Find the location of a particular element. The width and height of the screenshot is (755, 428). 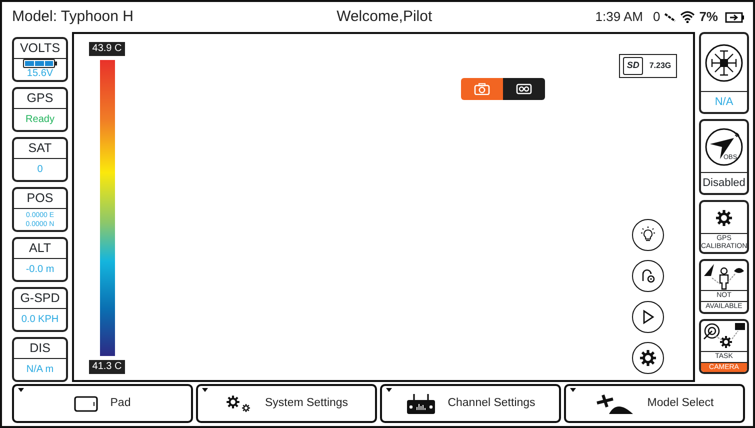

tile-value: Ready is located at coordinates (40, 120).